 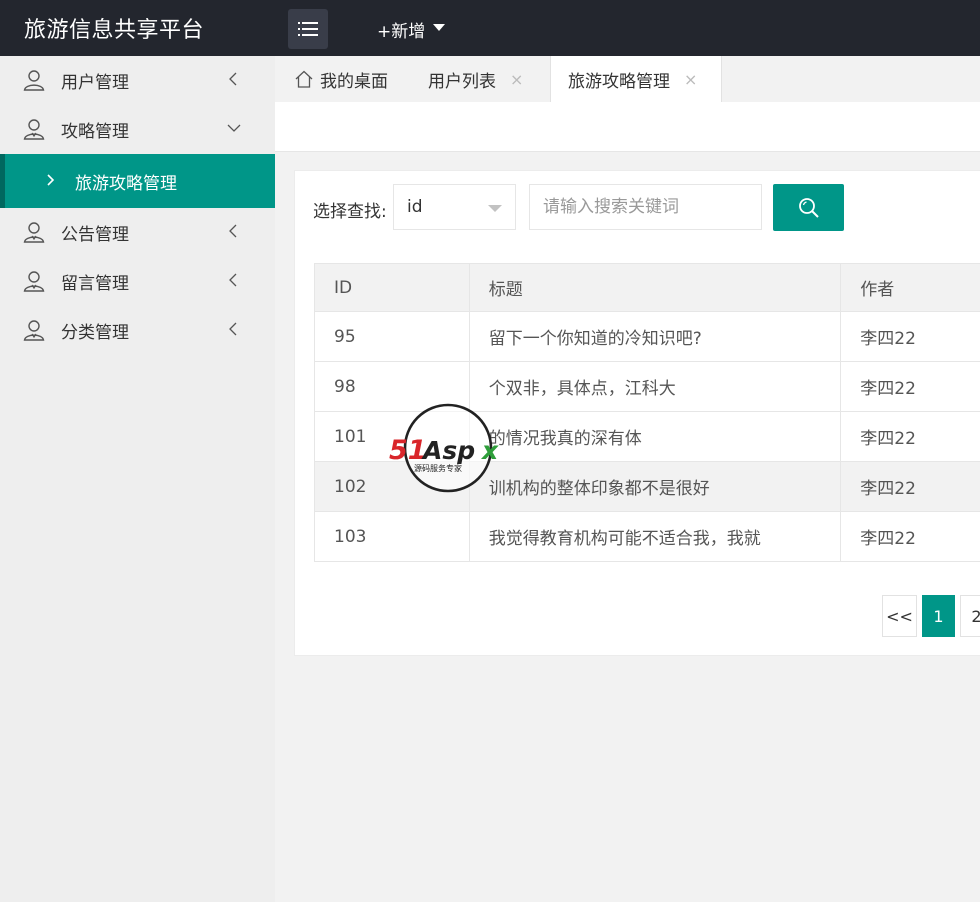 I want to click on sidebar-item-announcements: 公告管理, so click(x=137, y=232).